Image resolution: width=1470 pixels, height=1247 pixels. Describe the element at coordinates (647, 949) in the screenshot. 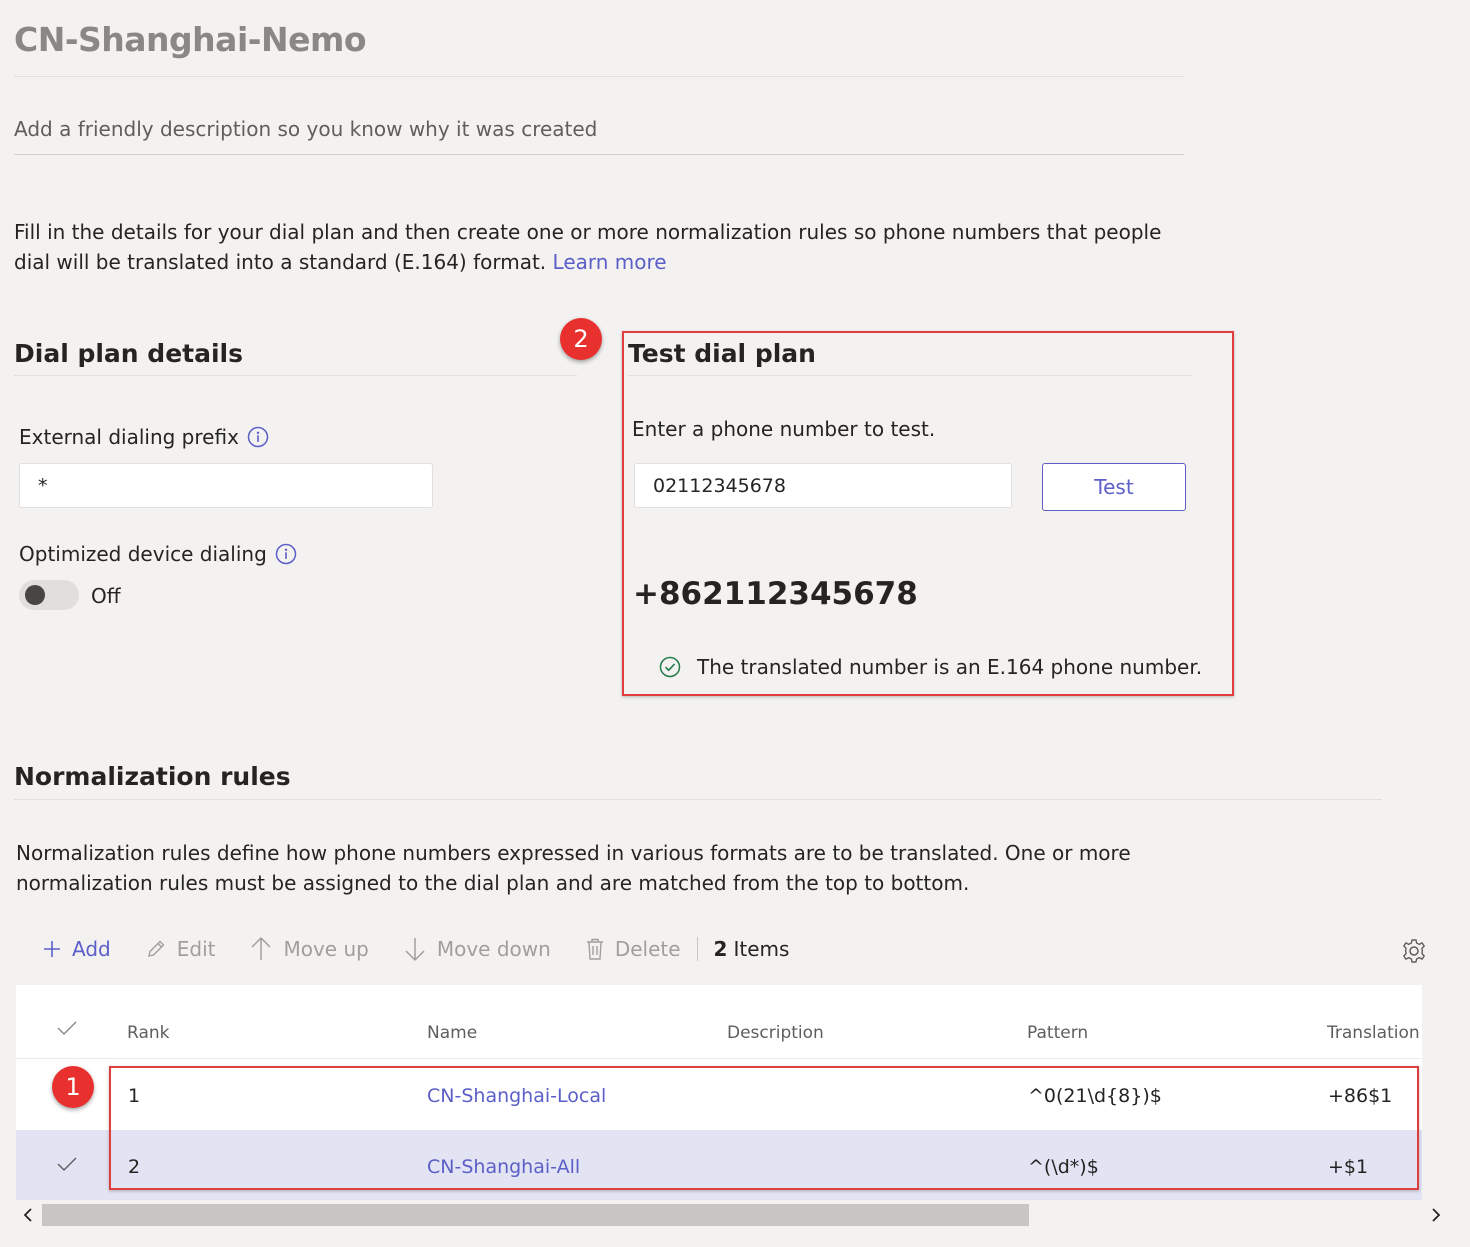

I see `delete-label: Delete` at that location.